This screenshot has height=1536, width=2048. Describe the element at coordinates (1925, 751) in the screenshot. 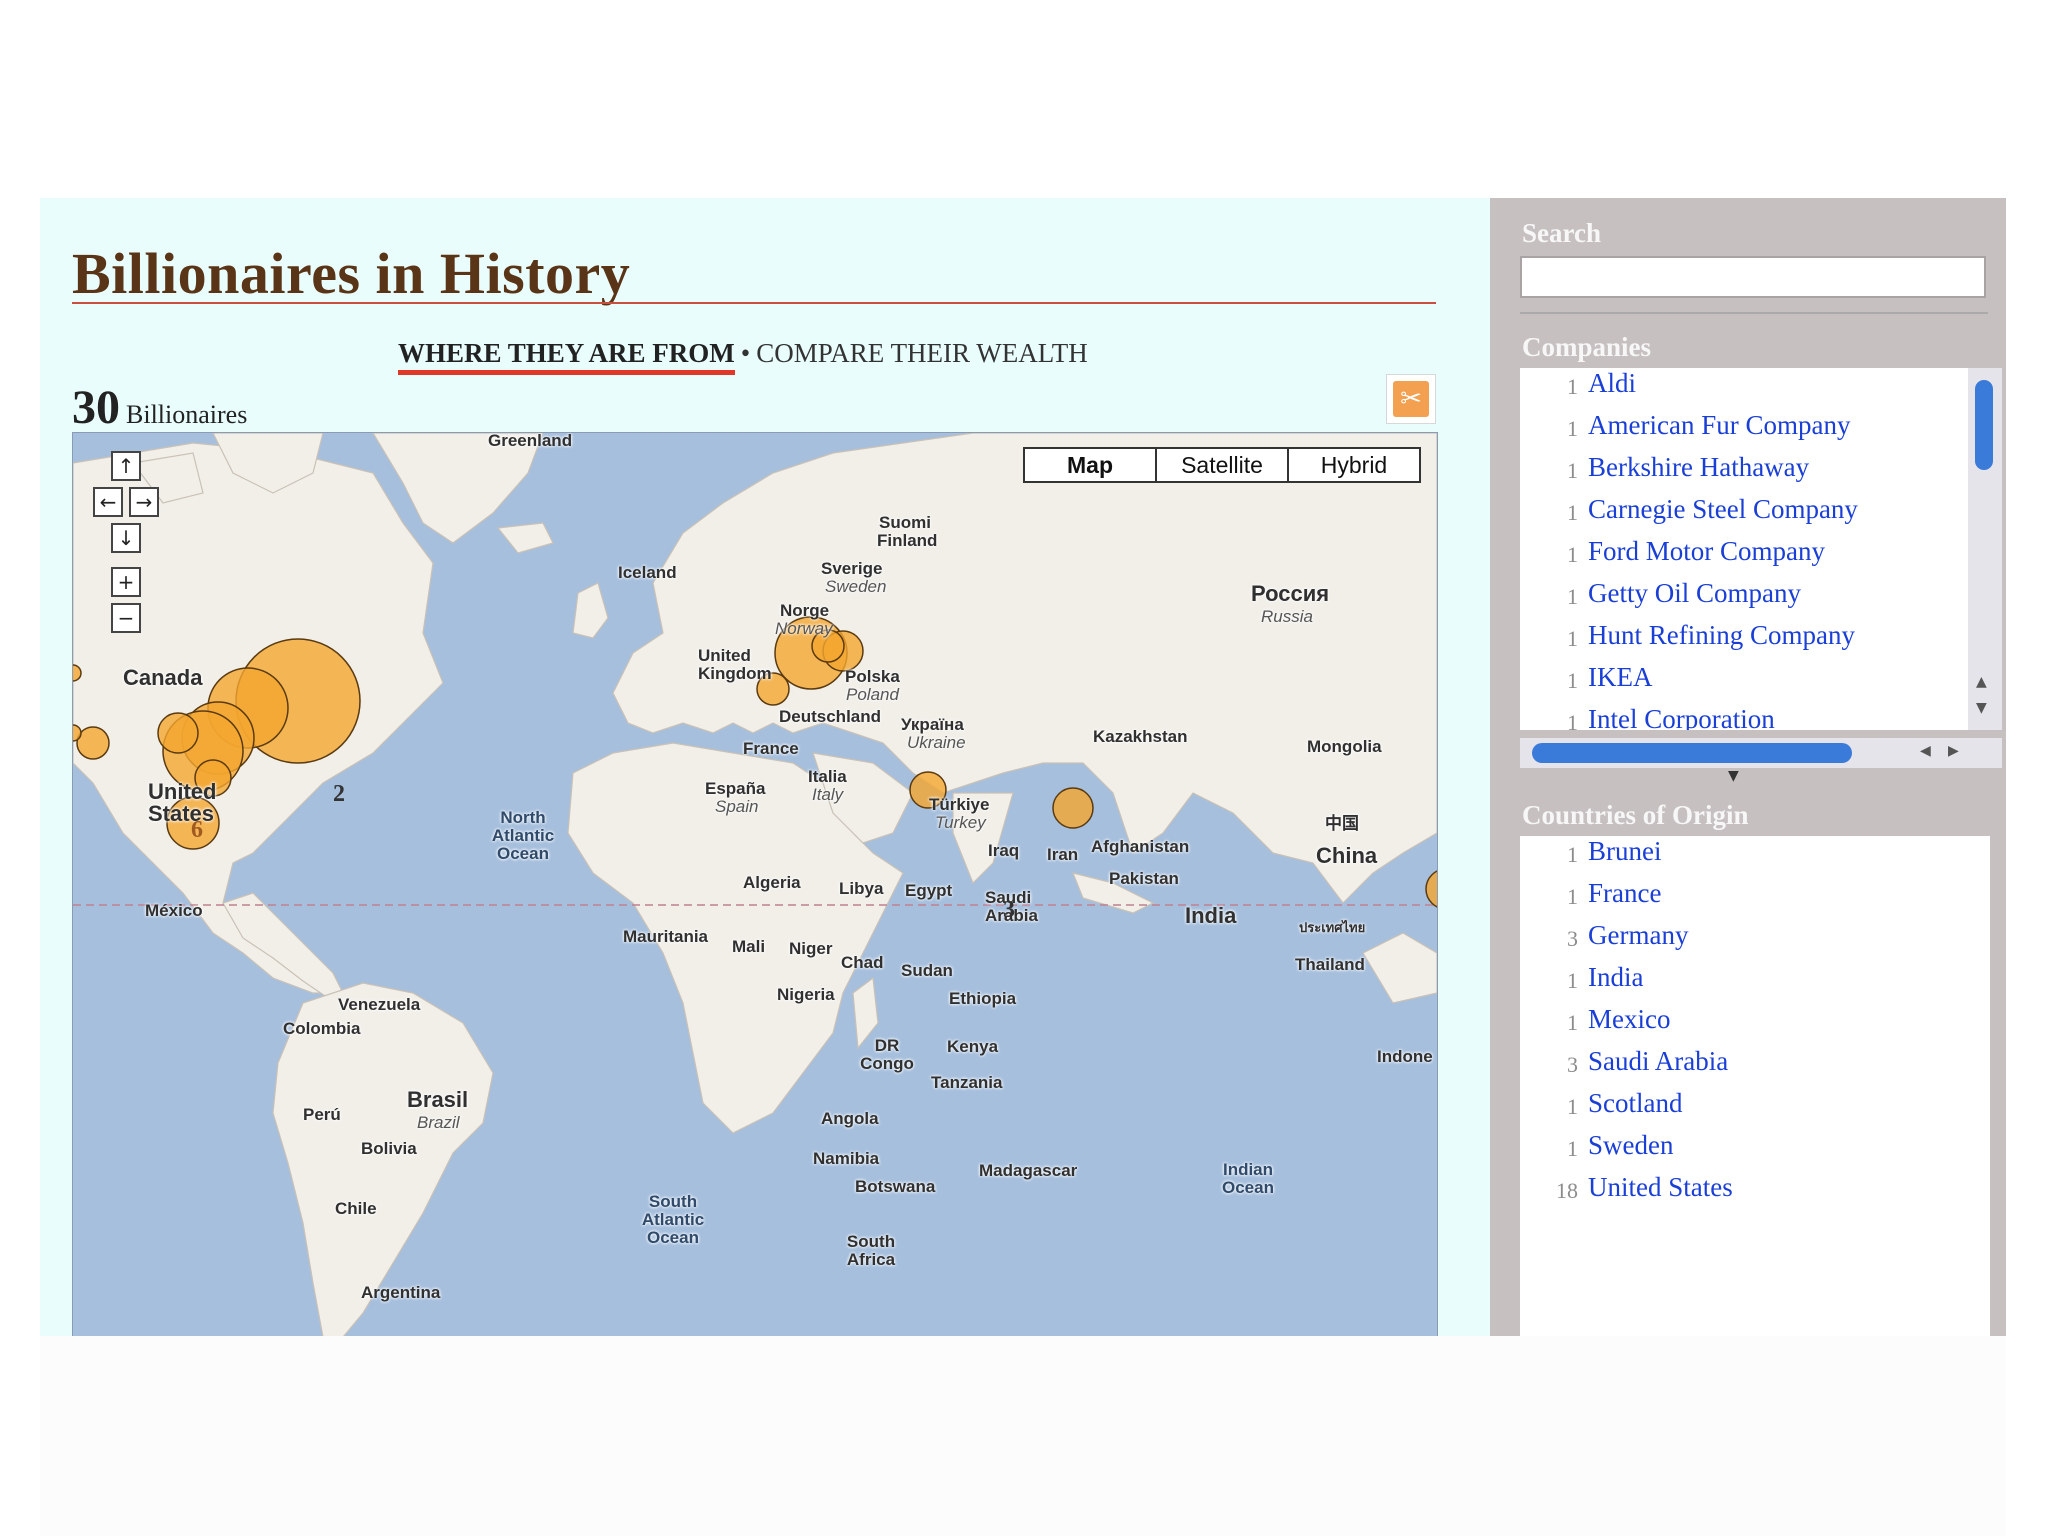

I see `scroll-left-icon: ◀` at that location.